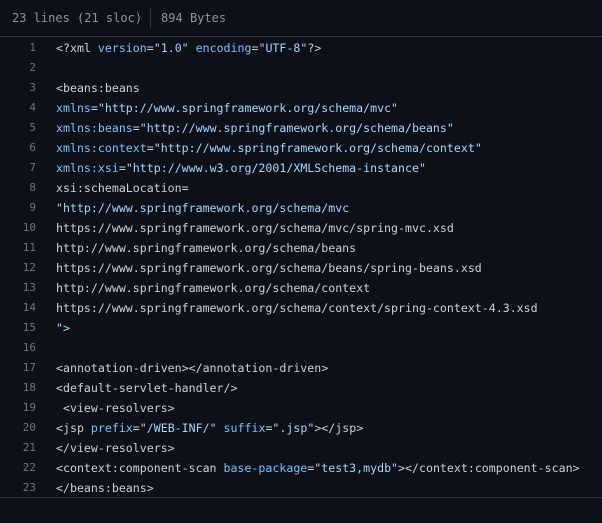  Describe the element at coordinates (105, 488) in the screenshot. I see `line-content: </beans:beans>` at that location.